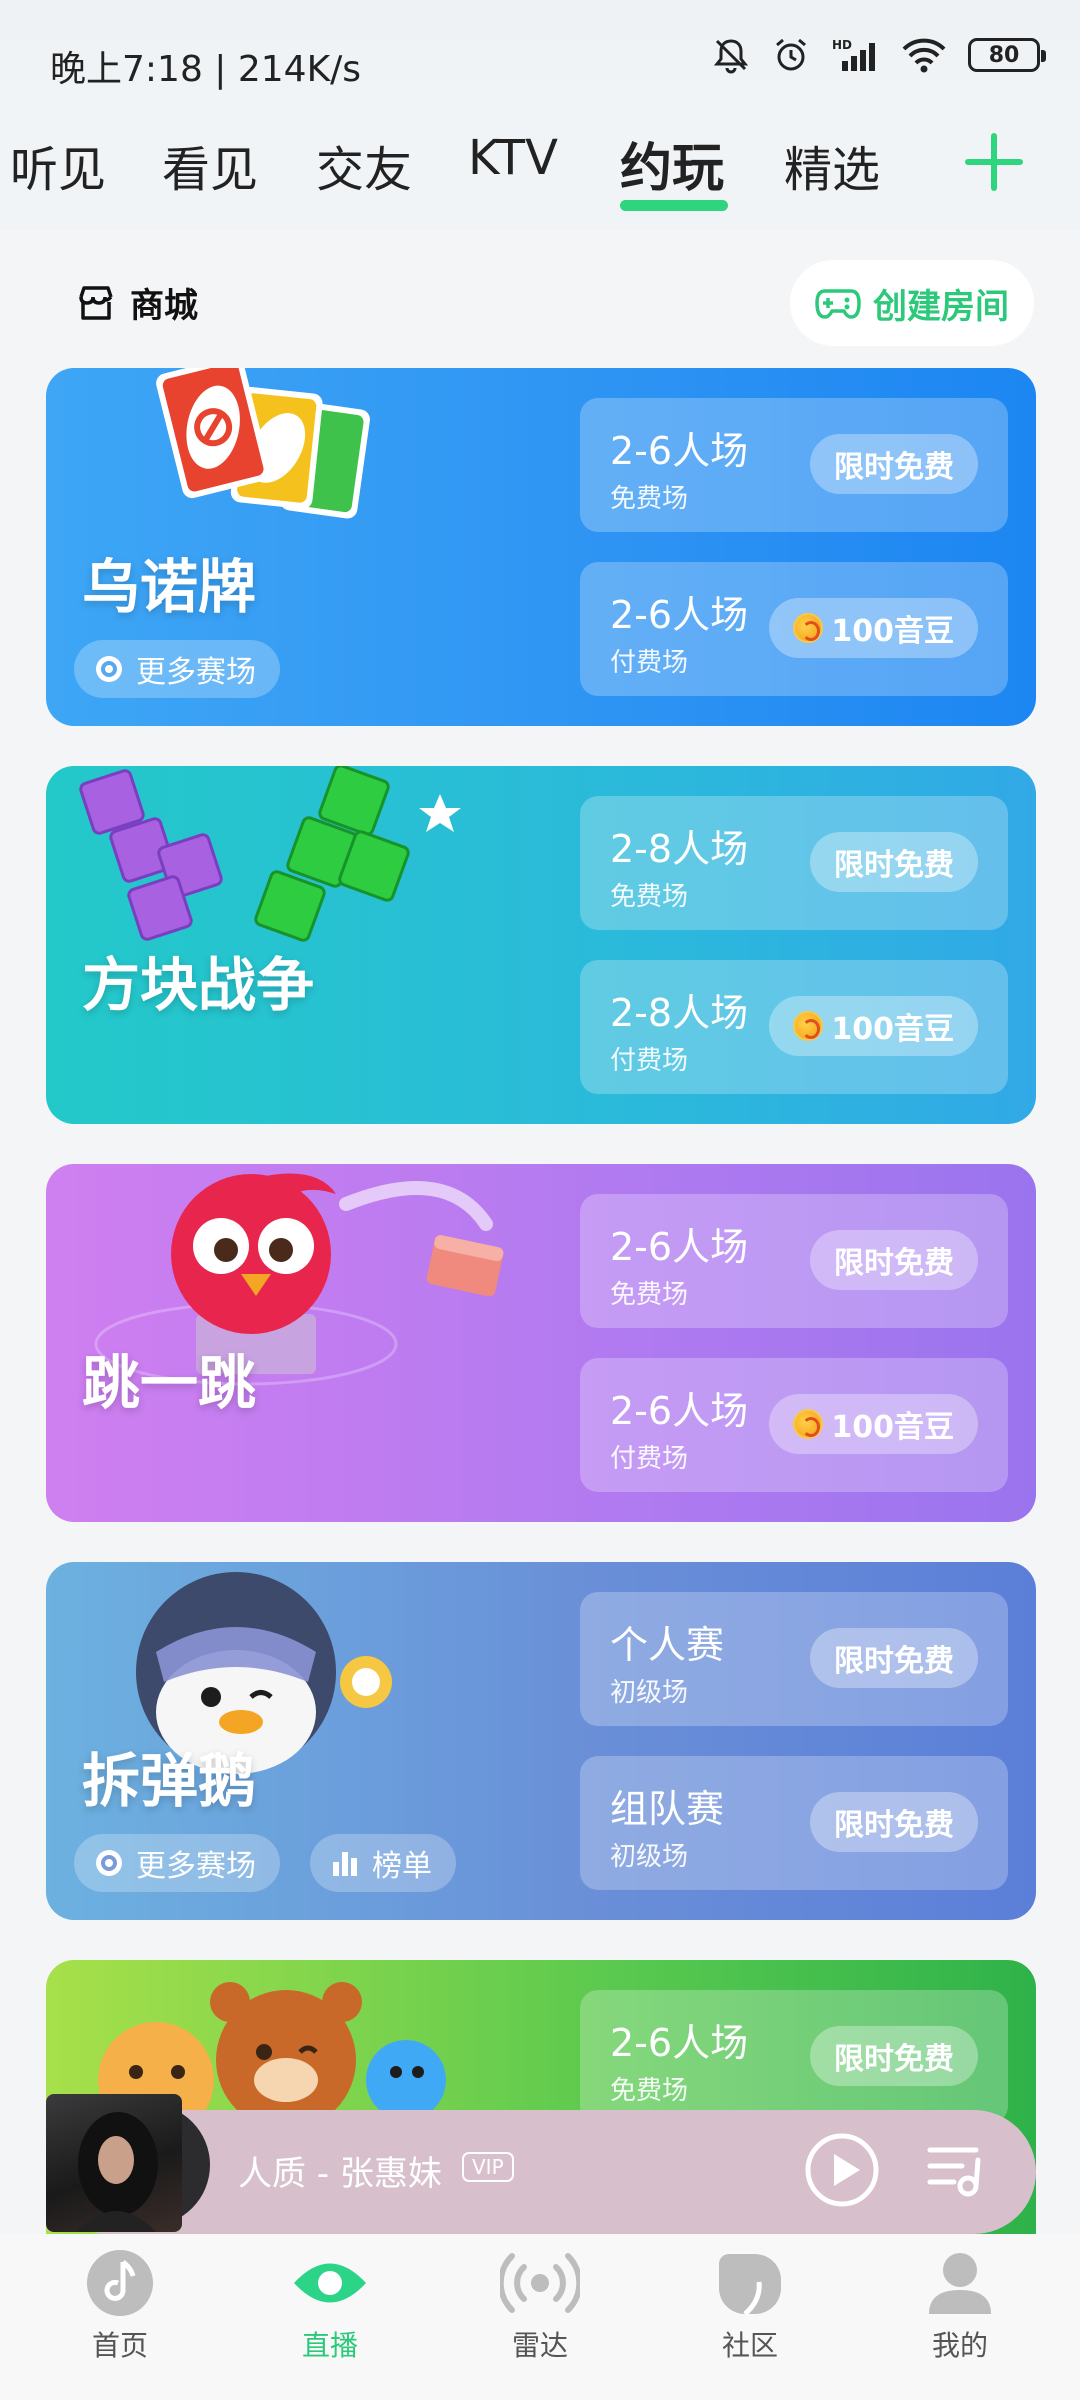 This screenshot has height=2400, width=1080. I want to click on eye-icon, so click(330, 2283).